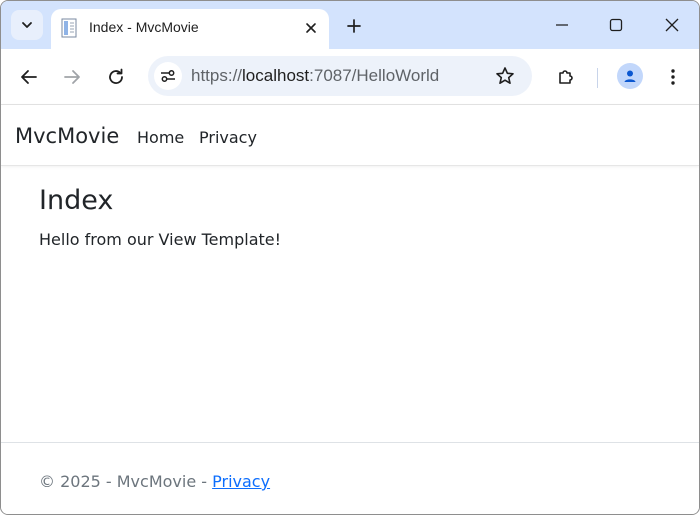 Image resolution: width=700 pixels, height=515 pixels. Describe the element at coordinates (160, 239) in the screenshot. I see `page-message: Hello from our View Template!` at that location.